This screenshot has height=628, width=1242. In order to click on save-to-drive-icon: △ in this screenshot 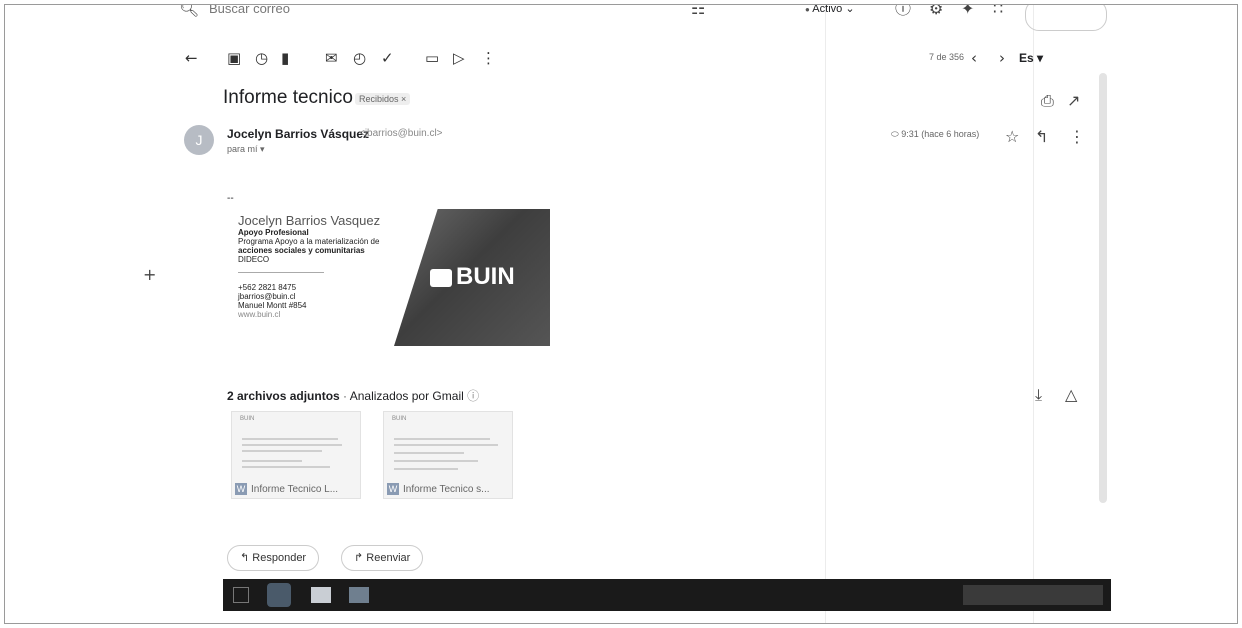, I will do `click(1071, 395)`.